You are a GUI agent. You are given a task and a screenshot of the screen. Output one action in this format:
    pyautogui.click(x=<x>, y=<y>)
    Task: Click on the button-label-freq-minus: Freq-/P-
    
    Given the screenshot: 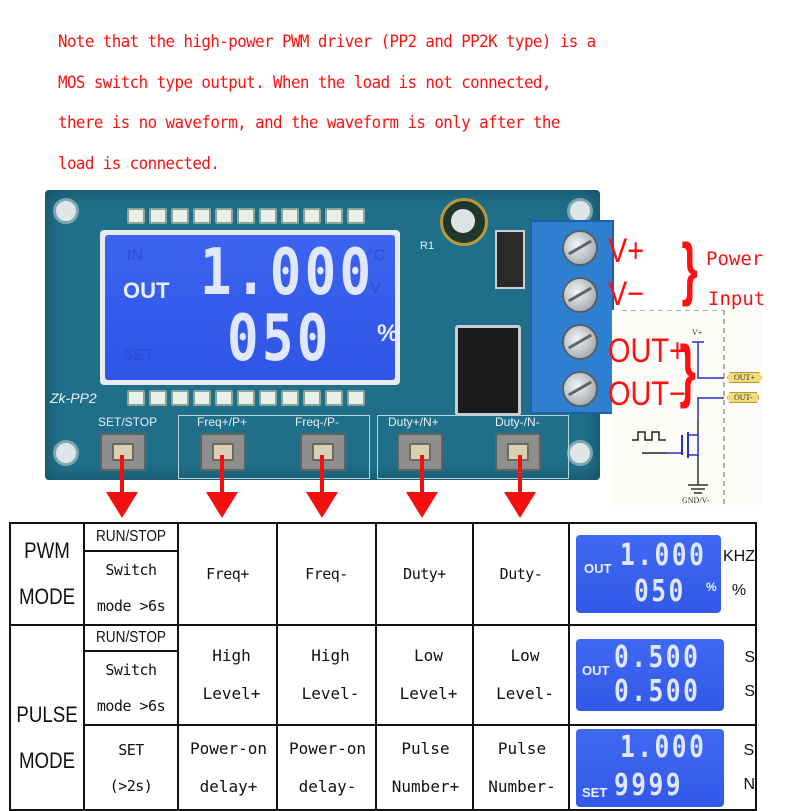 What is the action you would take?
    pyautogui.click(x=317, y=422)
    